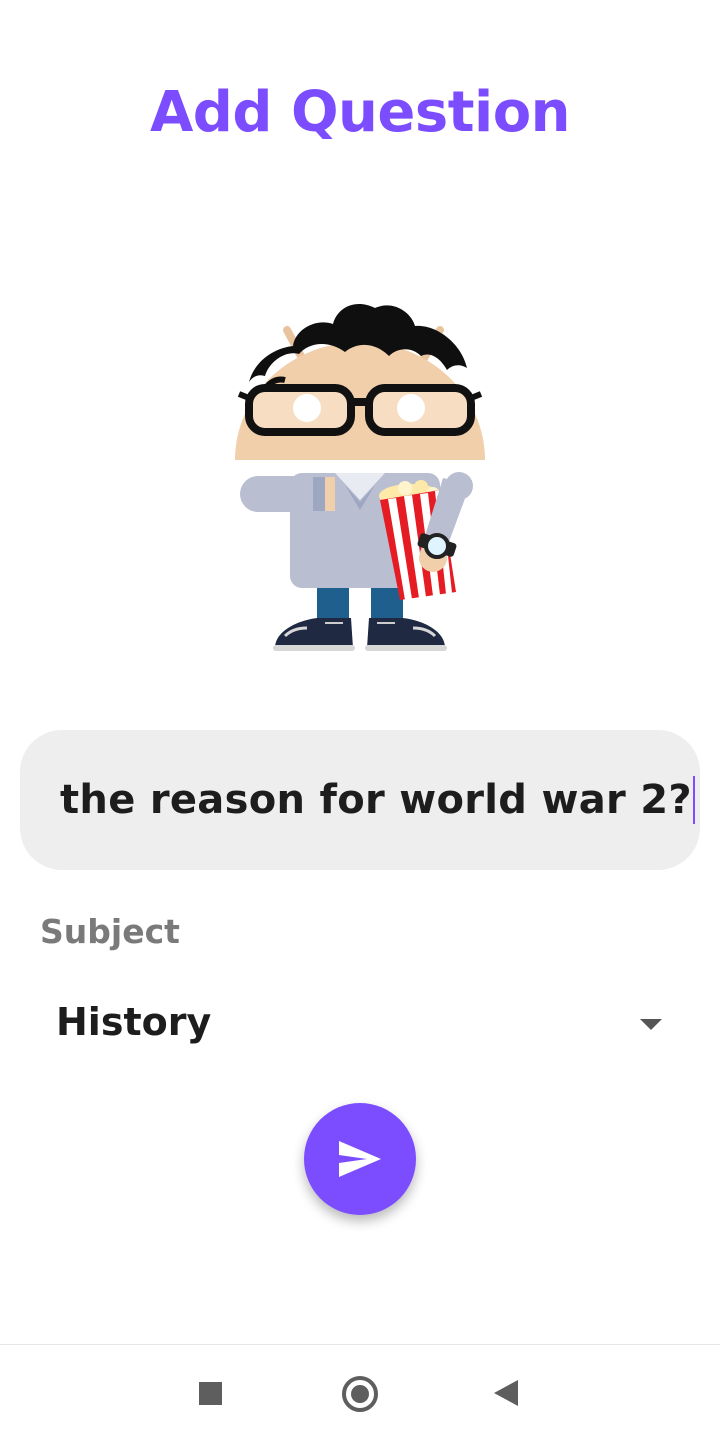  Describe the element at coordinates (693, 800) in the screenshot. I see `text-cursor` at that location.